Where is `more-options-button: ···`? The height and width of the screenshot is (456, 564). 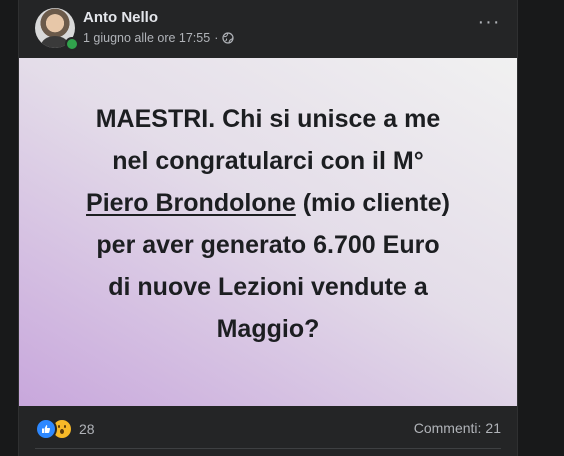
more-options-button: ··· is located at coordinates (489, 26).